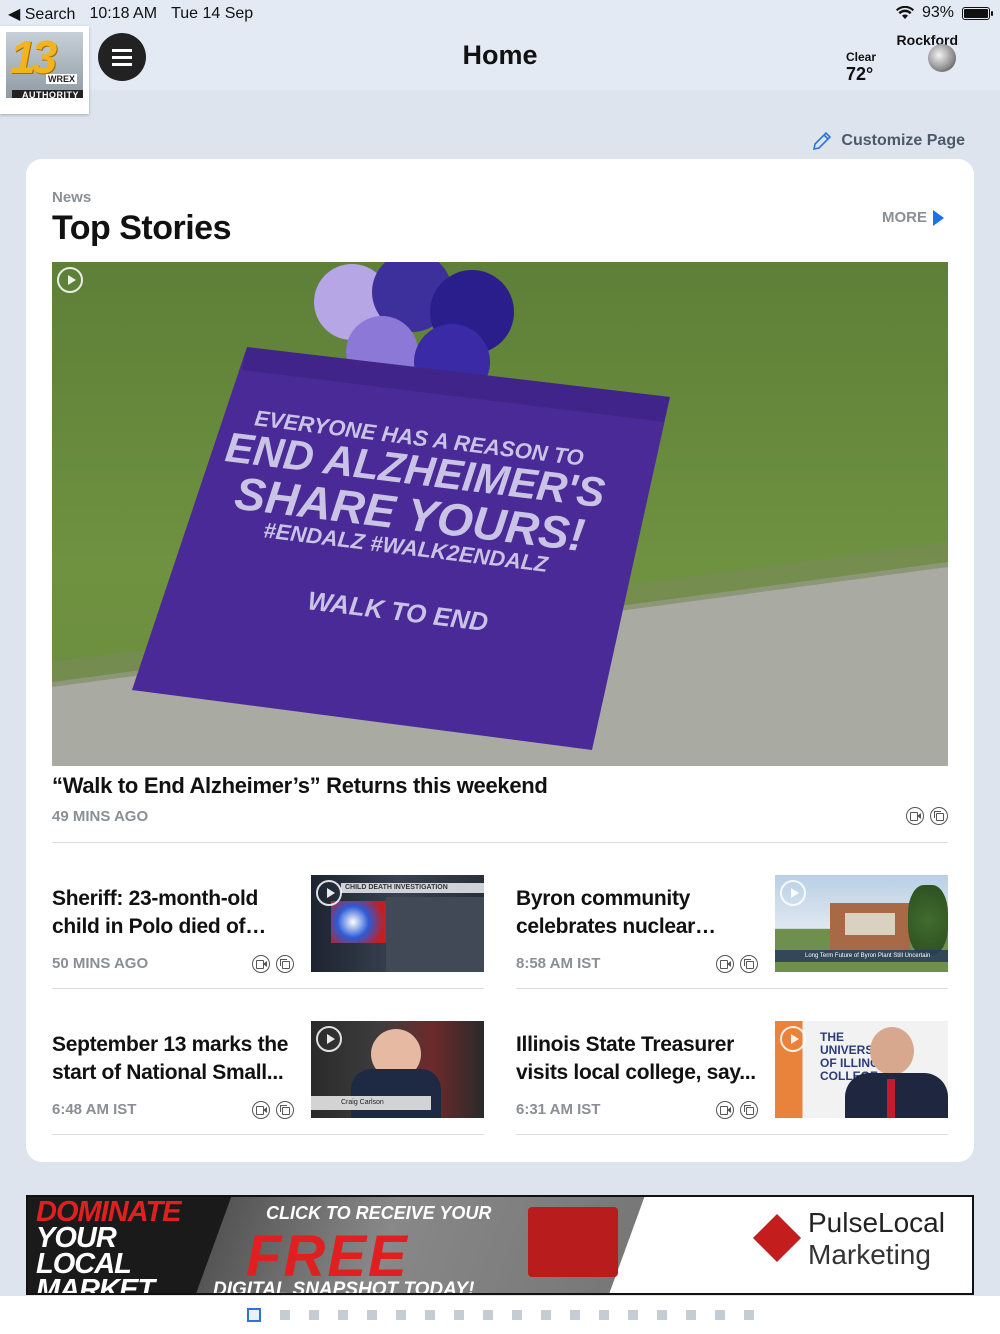  I want to click on story-thumbnail: CHILD DEATH INVESTIGATION, so click(397, 923).